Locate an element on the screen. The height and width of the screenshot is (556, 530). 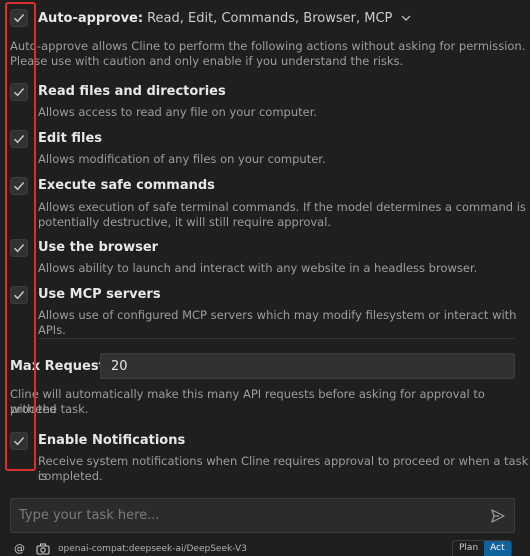
execute-commands-title: Execute safe commands is located at coordinates (126, 185).